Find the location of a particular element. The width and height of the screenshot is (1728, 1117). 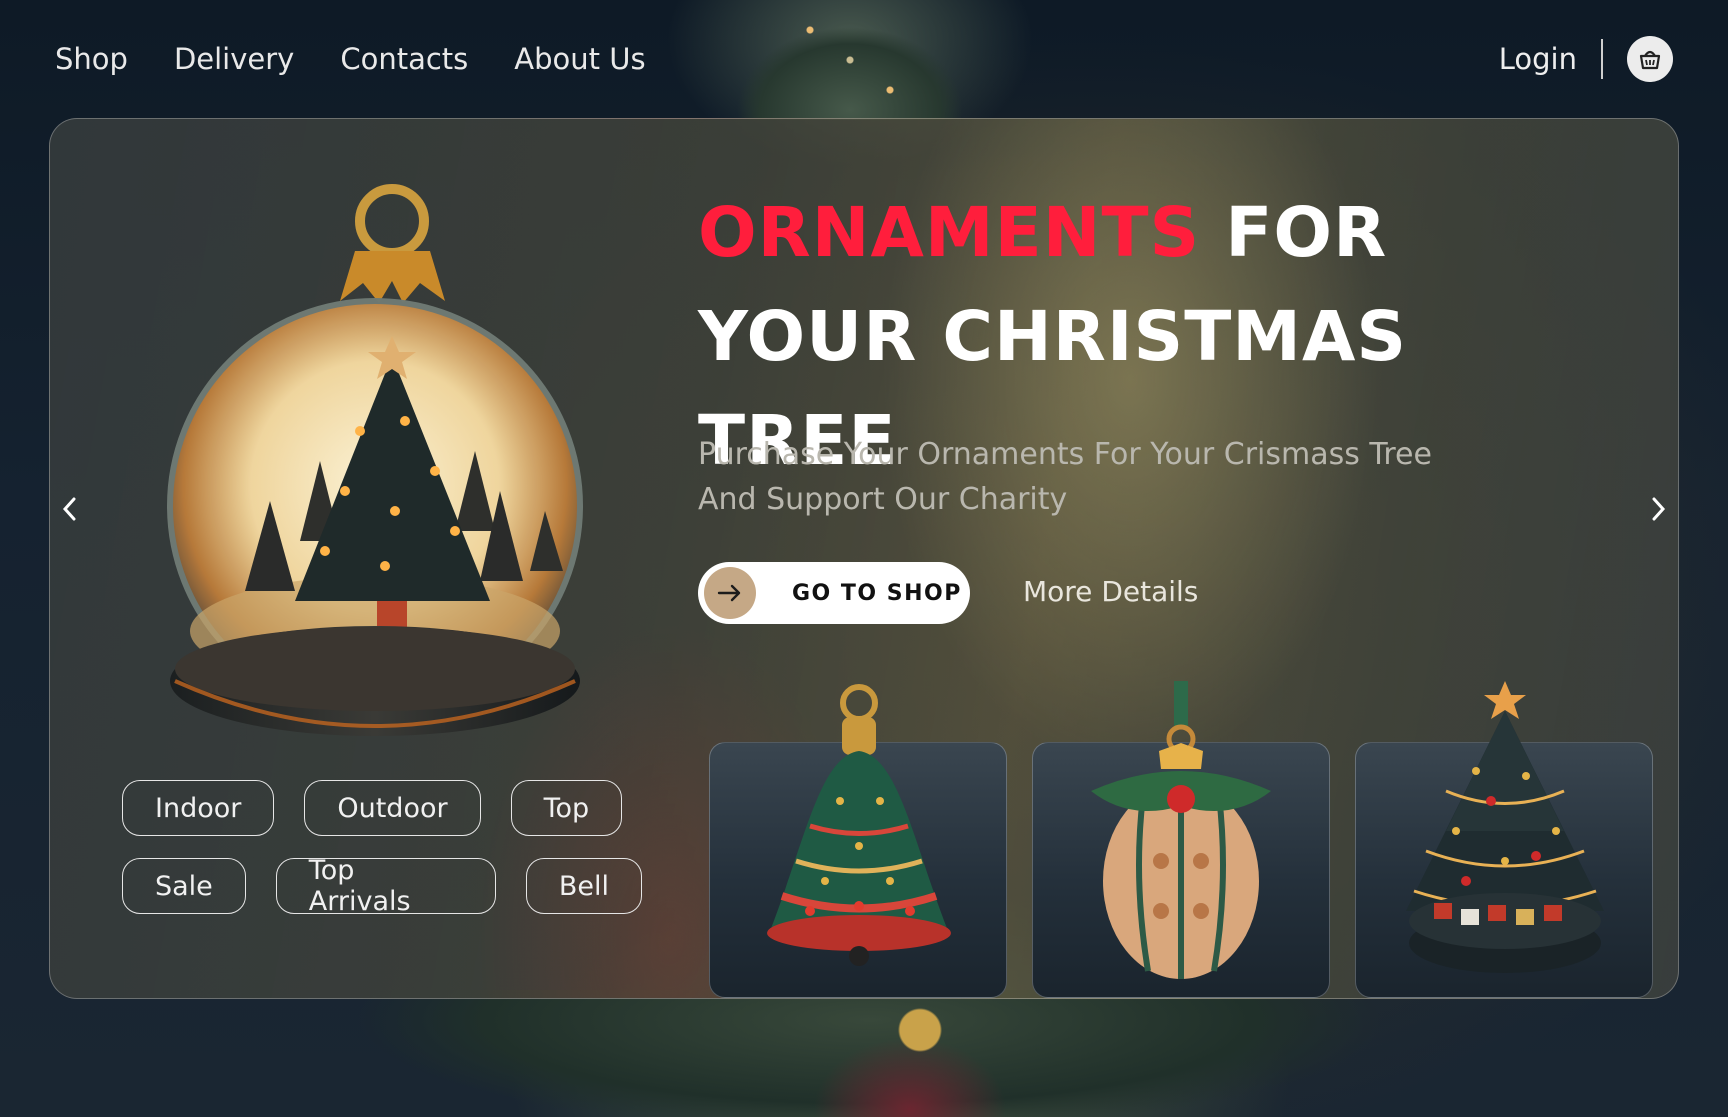

more-details-link: More Details is located at coordinates (1110, 591).